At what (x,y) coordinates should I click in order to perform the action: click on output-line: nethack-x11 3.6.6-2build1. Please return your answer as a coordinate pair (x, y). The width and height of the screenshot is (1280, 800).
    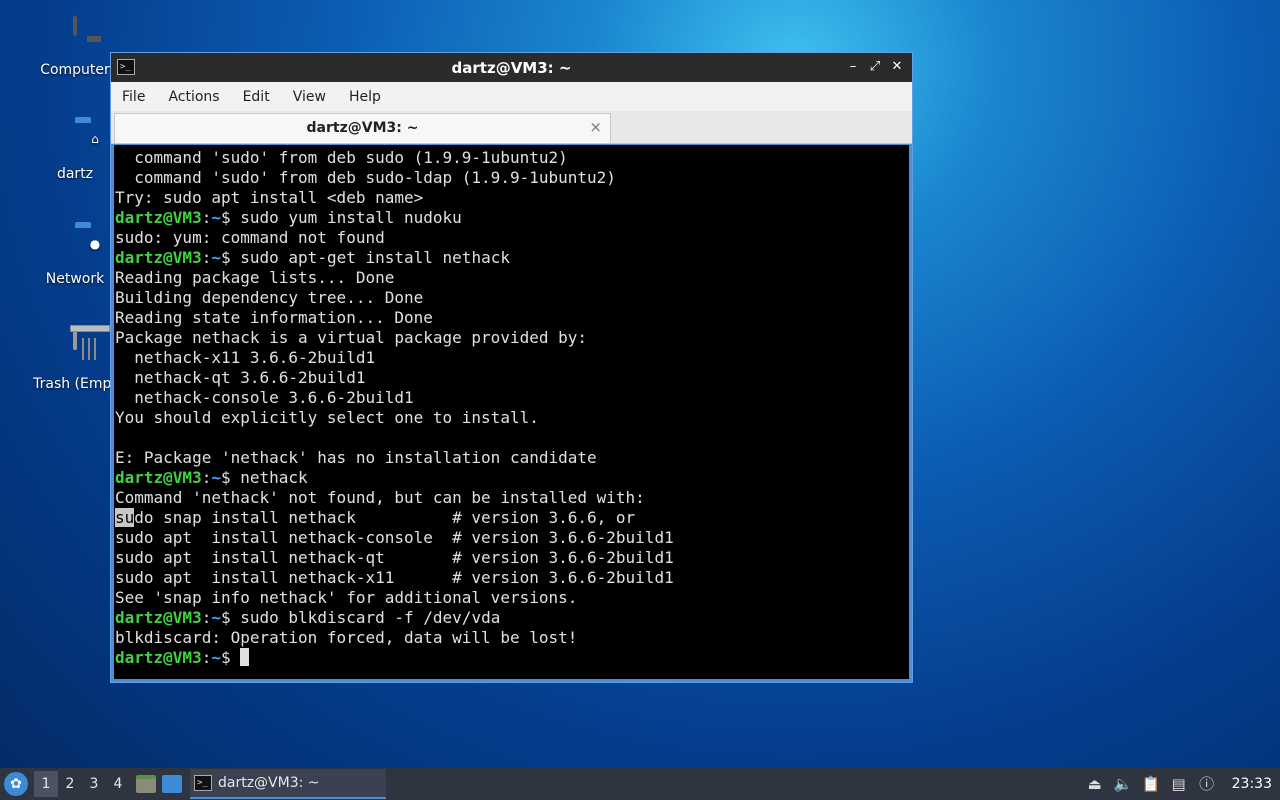
    Looking at the image, I should click on (512, 358).